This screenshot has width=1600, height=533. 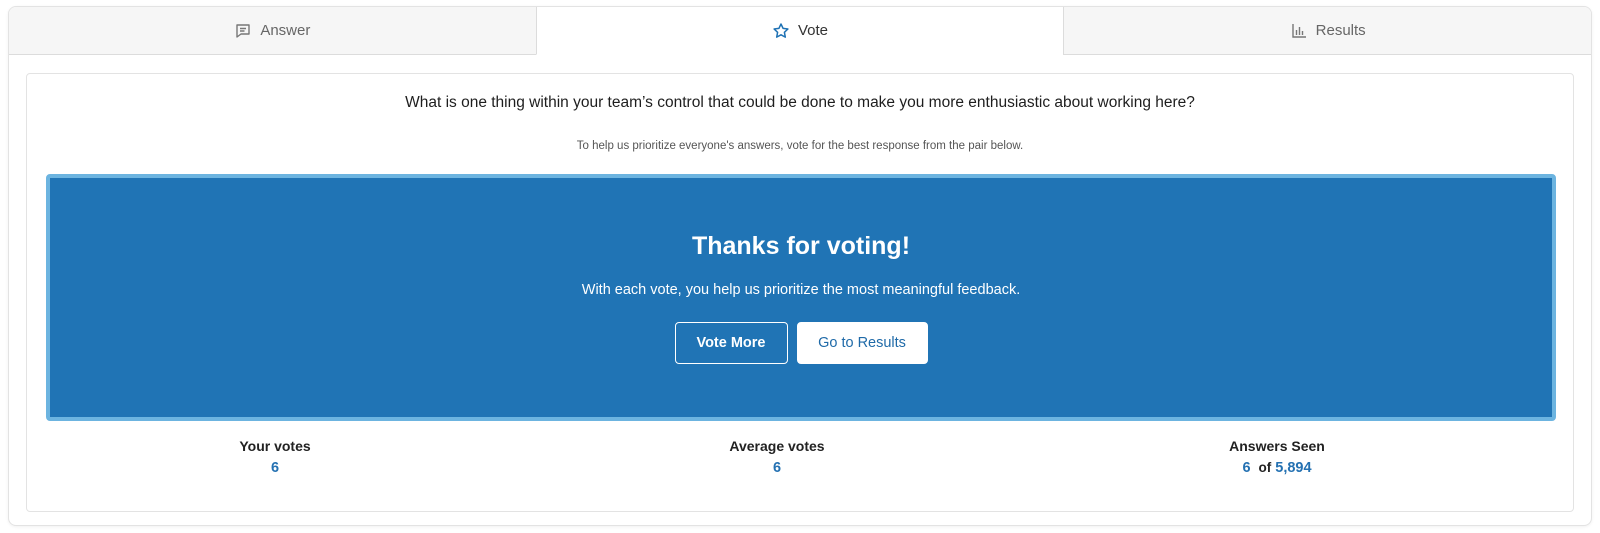 What do you see at coordinates (777, 468) in the screenshot?
I see `stat-average-votes-value: 6` at bounding box center [777, 468].